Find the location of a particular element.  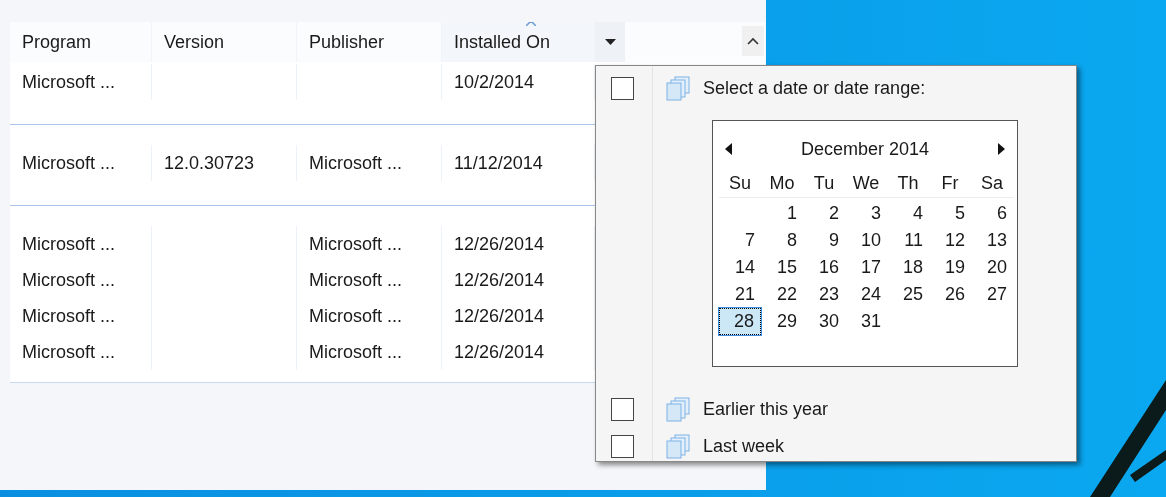

weekday-label: Fr is located at coordinates (950, 183).